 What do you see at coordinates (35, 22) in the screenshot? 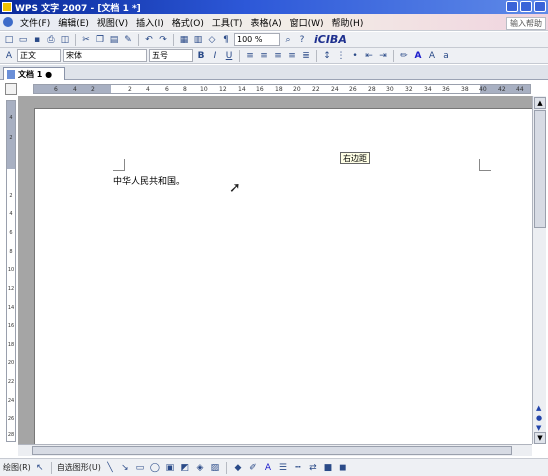
I see `menu-file: 文件(F)` at bounding box center [35, 22].